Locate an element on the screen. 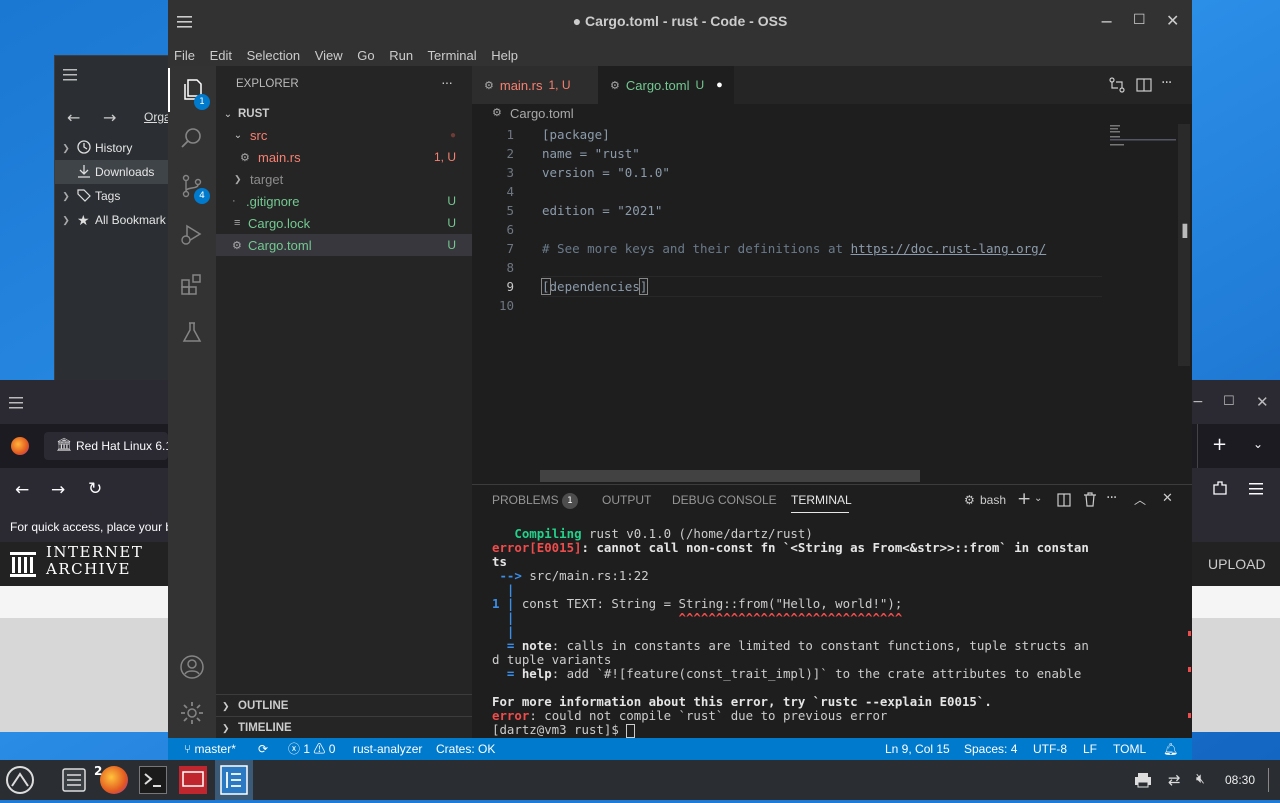  split-terminal-icon is located at coordinates (1064, 501).